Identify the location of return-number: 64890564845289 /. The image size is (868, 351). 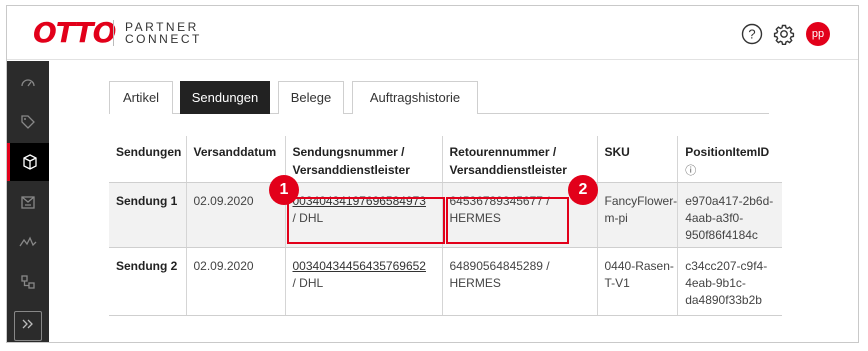
(499, 265).